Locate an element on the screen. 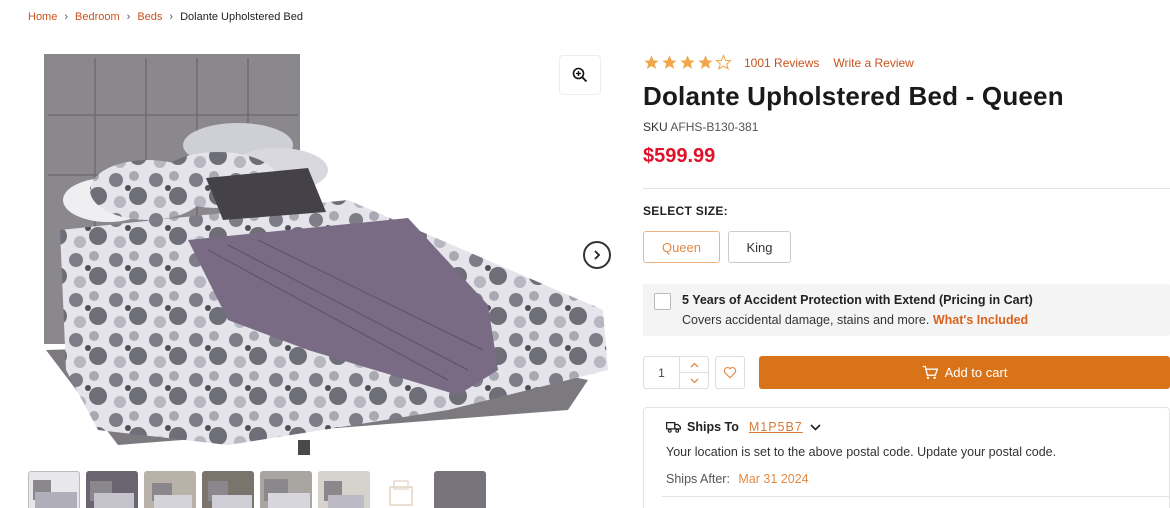 The width and height of the screenshot is (1170, 508). ships-after-label: Ships After: is located at coordinates (698, 479).